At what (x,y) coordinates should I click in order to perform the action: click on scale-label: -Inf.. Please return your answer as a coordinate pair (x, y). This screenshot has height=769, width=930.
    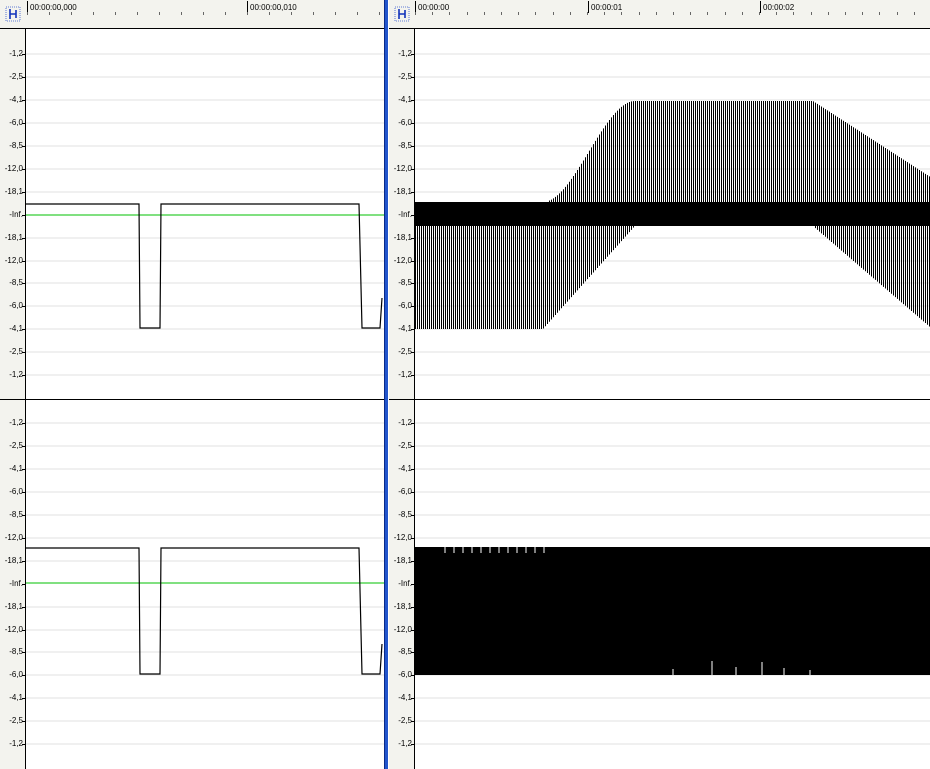
    Looking at the image, I should click on (405, 583).